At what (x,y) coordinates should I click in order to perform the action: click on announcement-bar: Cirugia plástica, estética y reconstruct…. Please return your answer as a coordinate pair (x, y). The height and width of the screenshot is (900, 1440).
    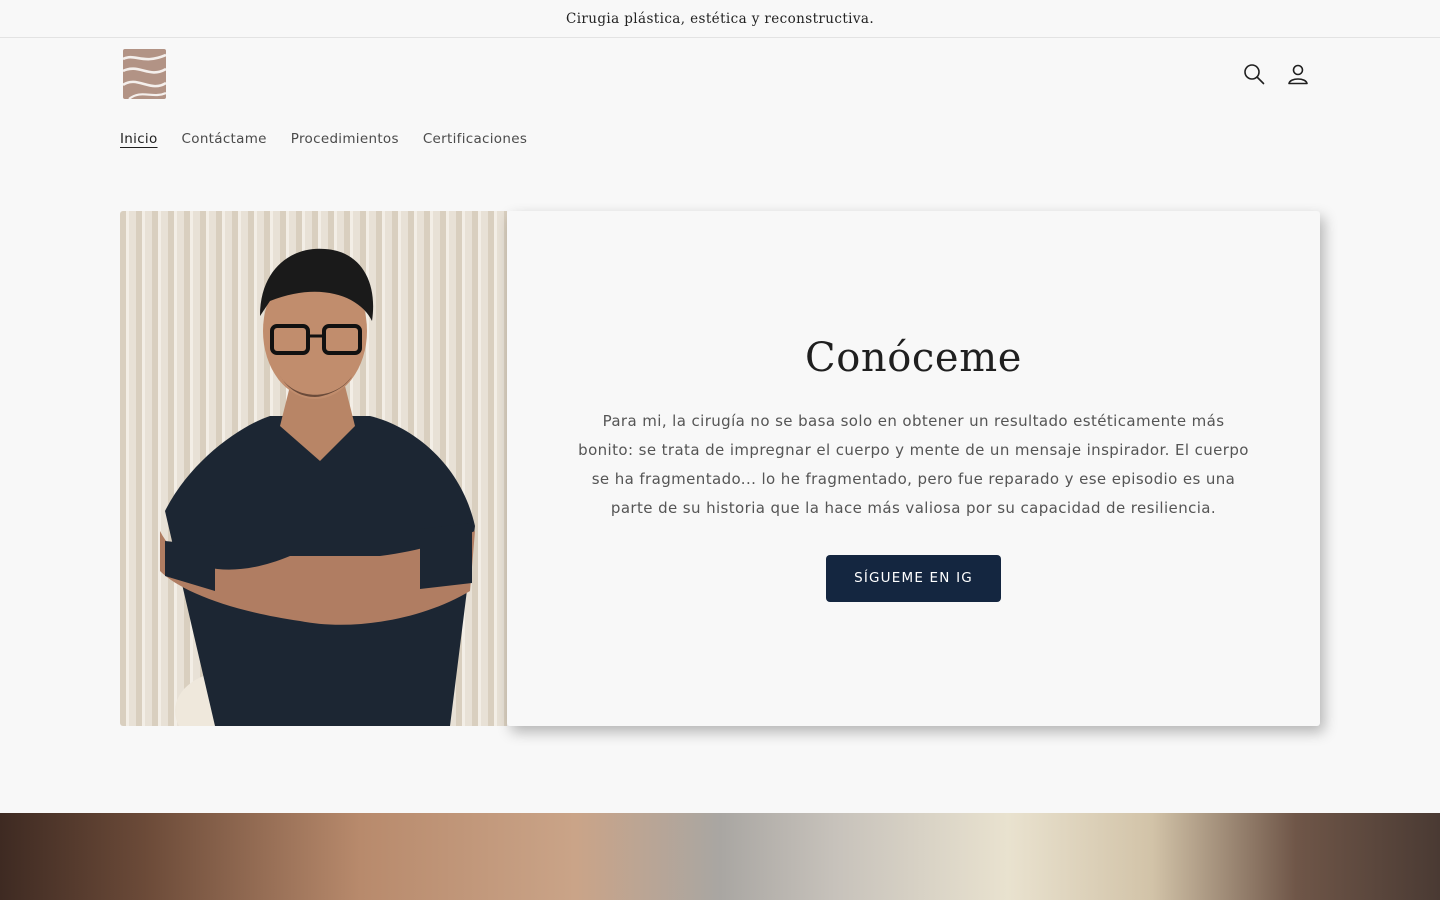
    Looking at the image, I should click on (720, 19).